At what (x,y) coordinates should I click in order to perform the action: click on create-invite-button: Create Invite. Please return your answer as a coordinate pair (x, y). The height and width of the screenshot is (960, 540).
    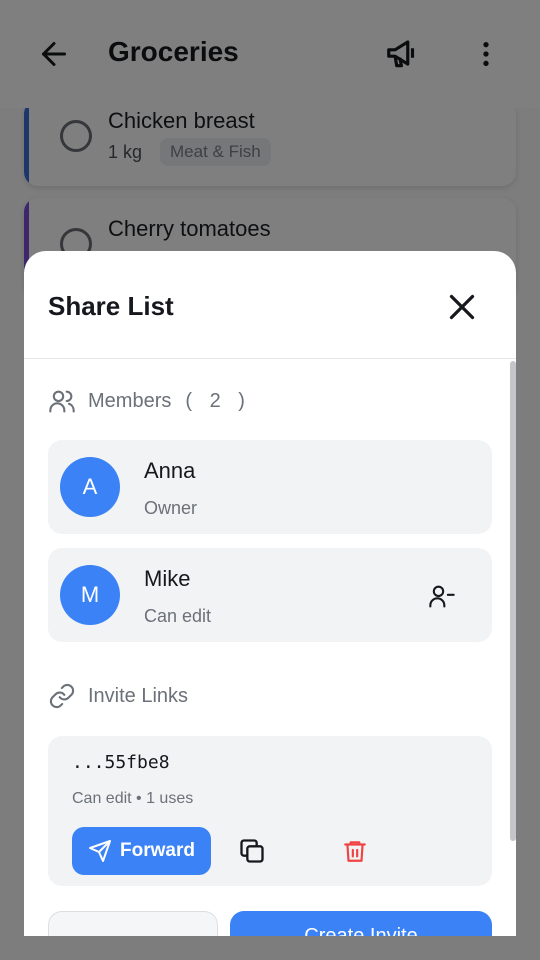
    Looking at the image, I should click on (361, 923).